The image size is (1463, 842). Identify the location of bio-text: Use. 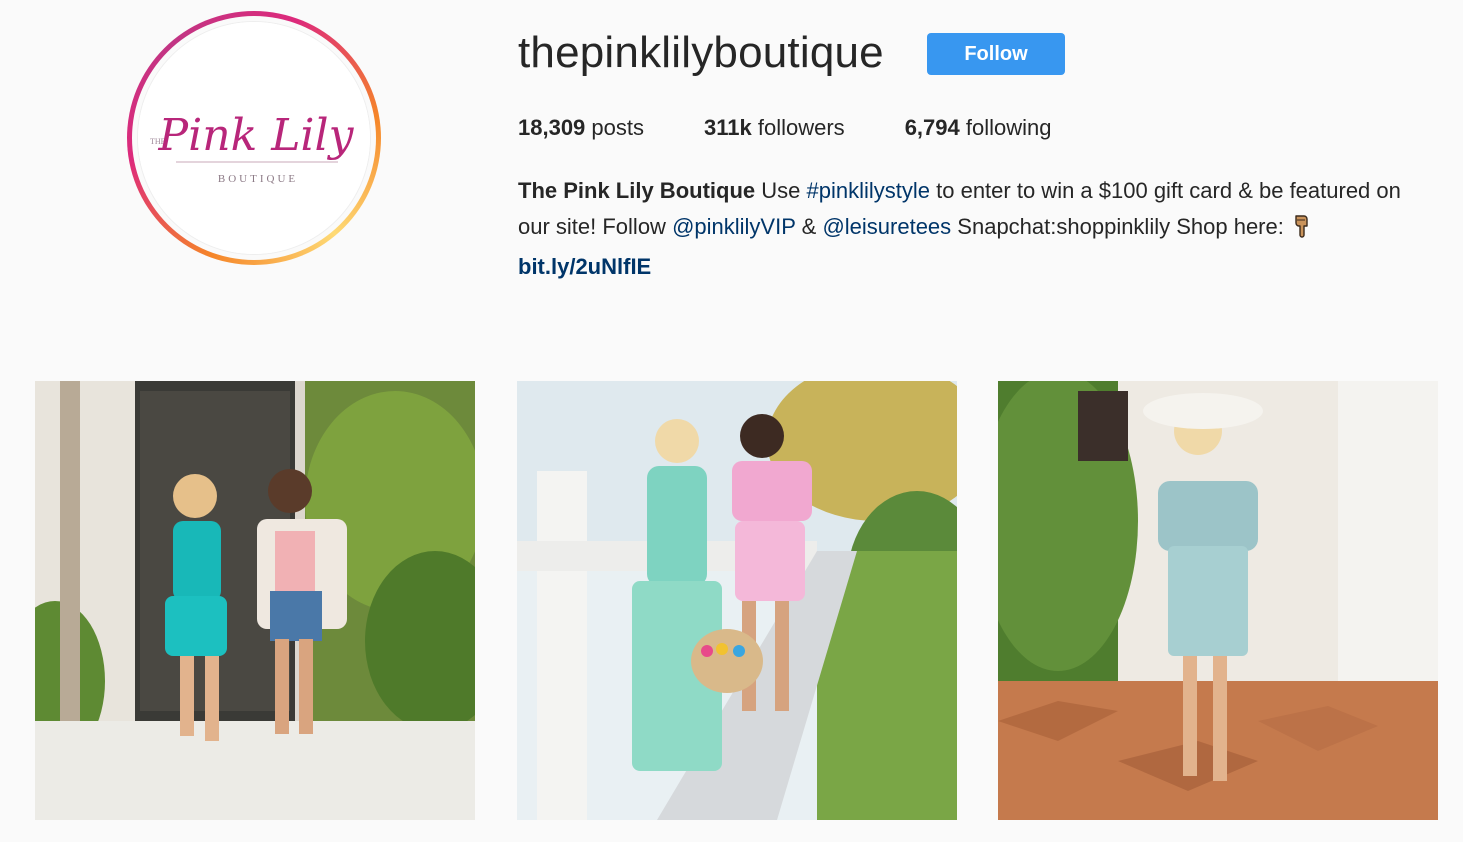
(781, 190).